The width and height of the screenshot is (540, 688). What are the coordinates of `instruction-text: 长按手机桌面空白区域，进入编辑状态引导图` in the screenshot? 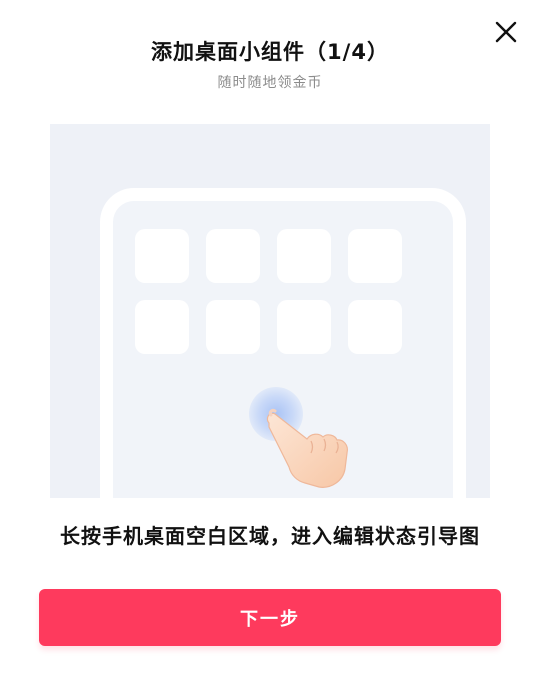 It's located at (270, 536).